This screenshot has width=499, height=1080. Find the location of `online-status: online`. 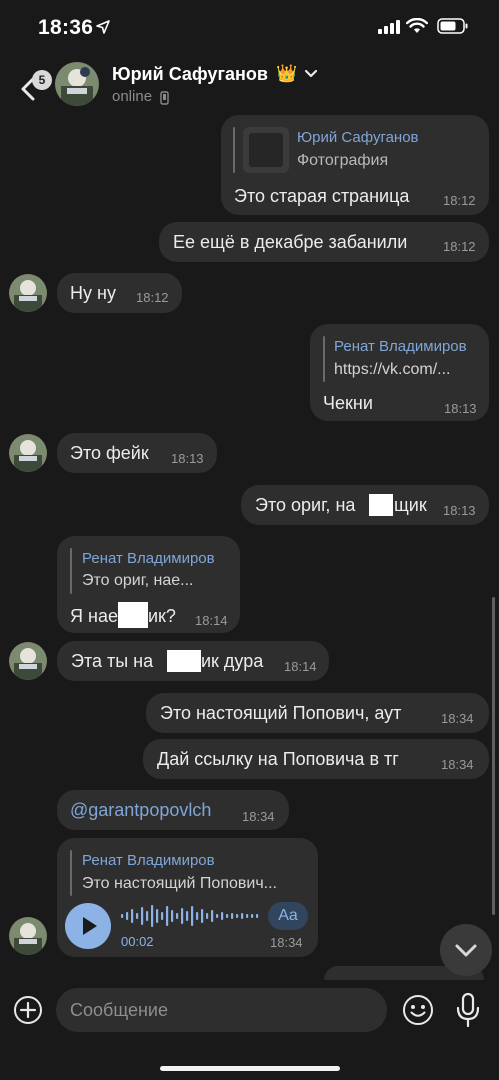

online-status: online is located at coordinates (132, 96).